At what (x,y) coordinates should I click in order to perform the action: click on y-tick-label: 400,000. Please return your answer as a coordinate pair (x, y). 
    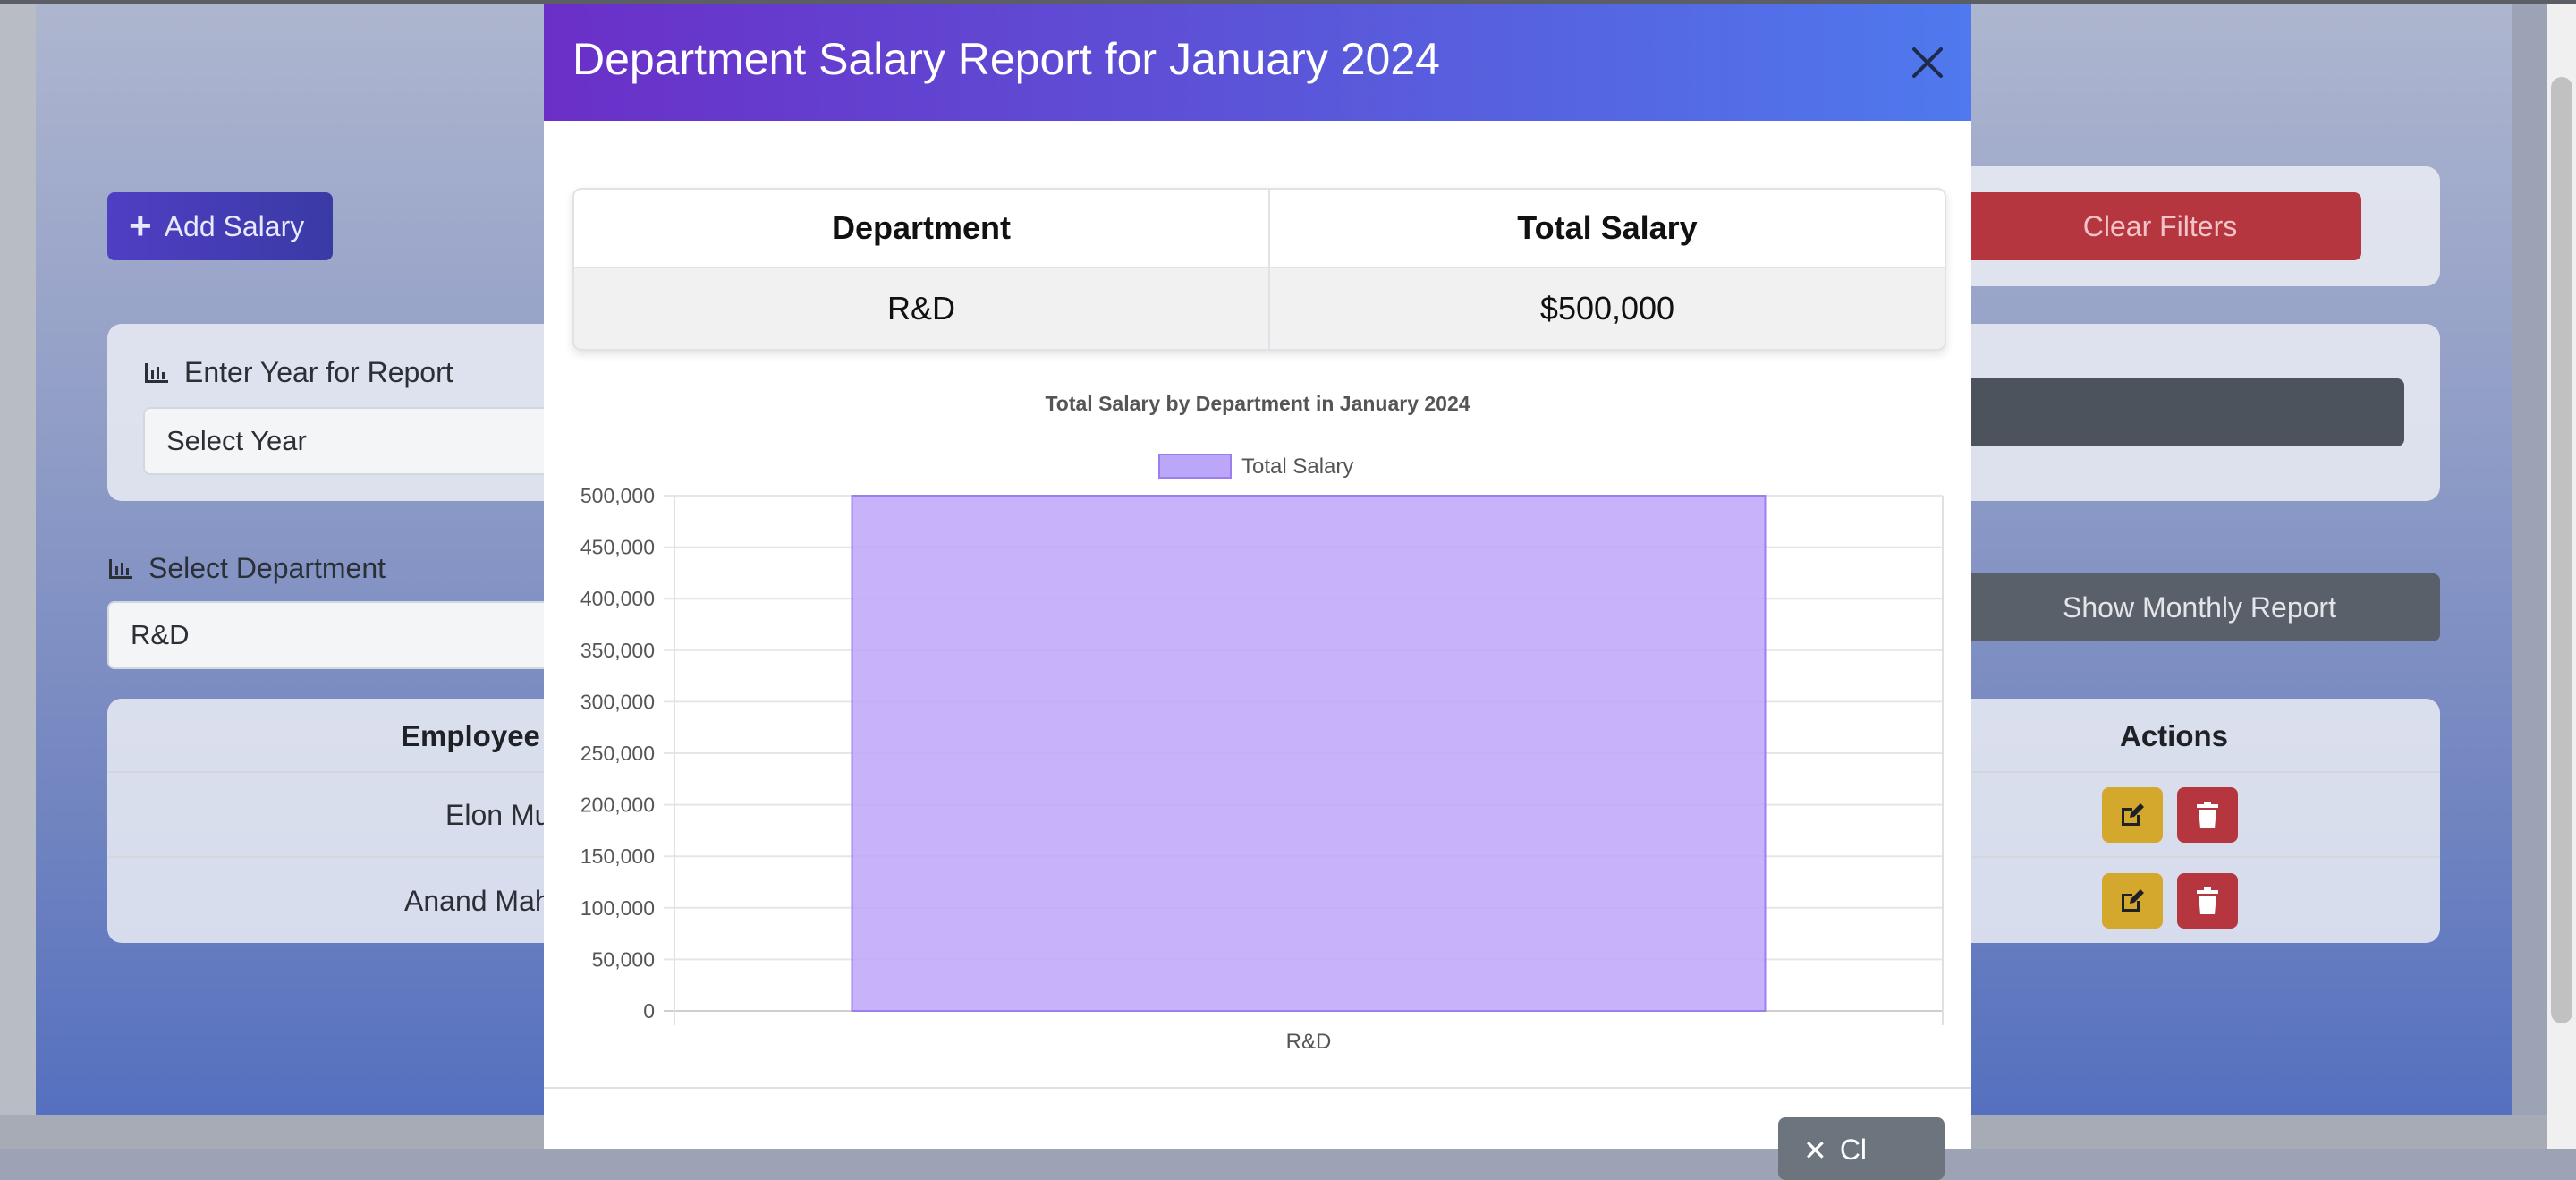
    Looking at the image, I should click on (617, 598).